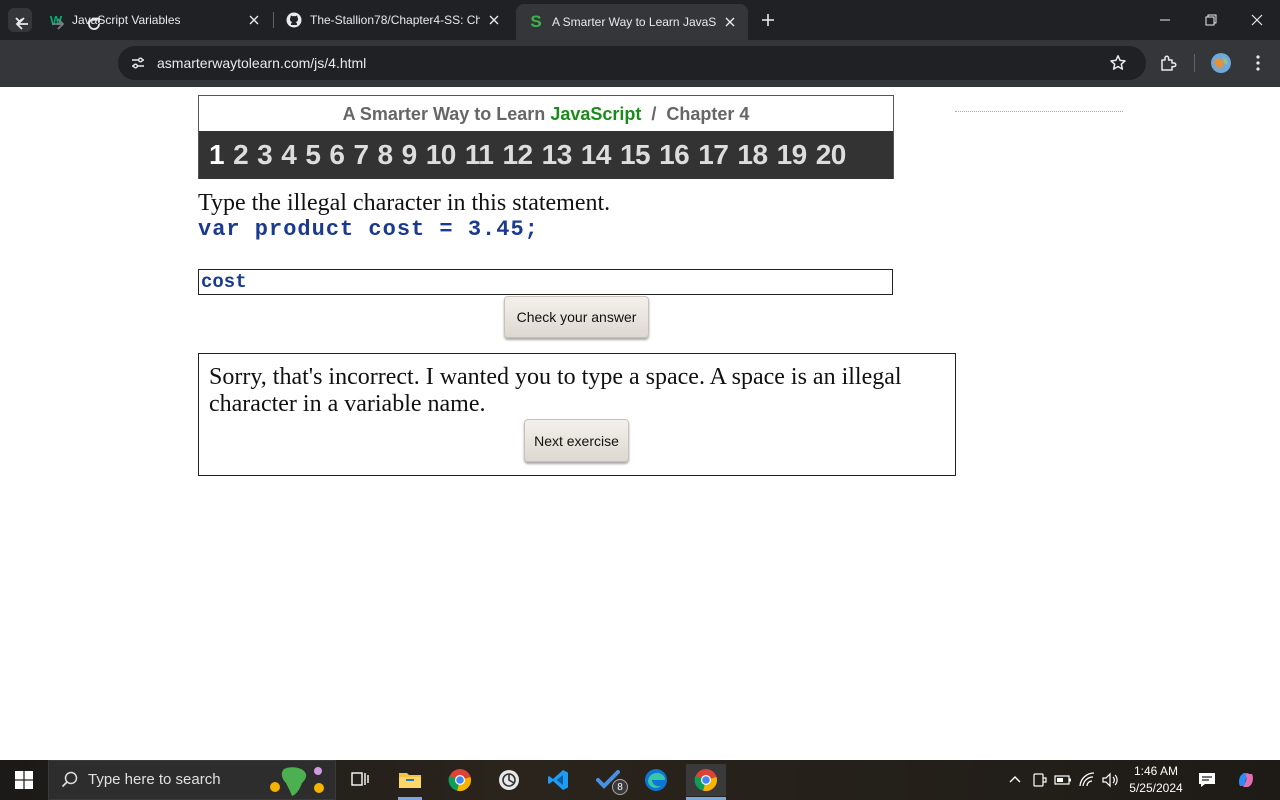  Describe the element at coordinates (792, 155) in the screenshot. I see `chapter-link-19: 19` at that location.